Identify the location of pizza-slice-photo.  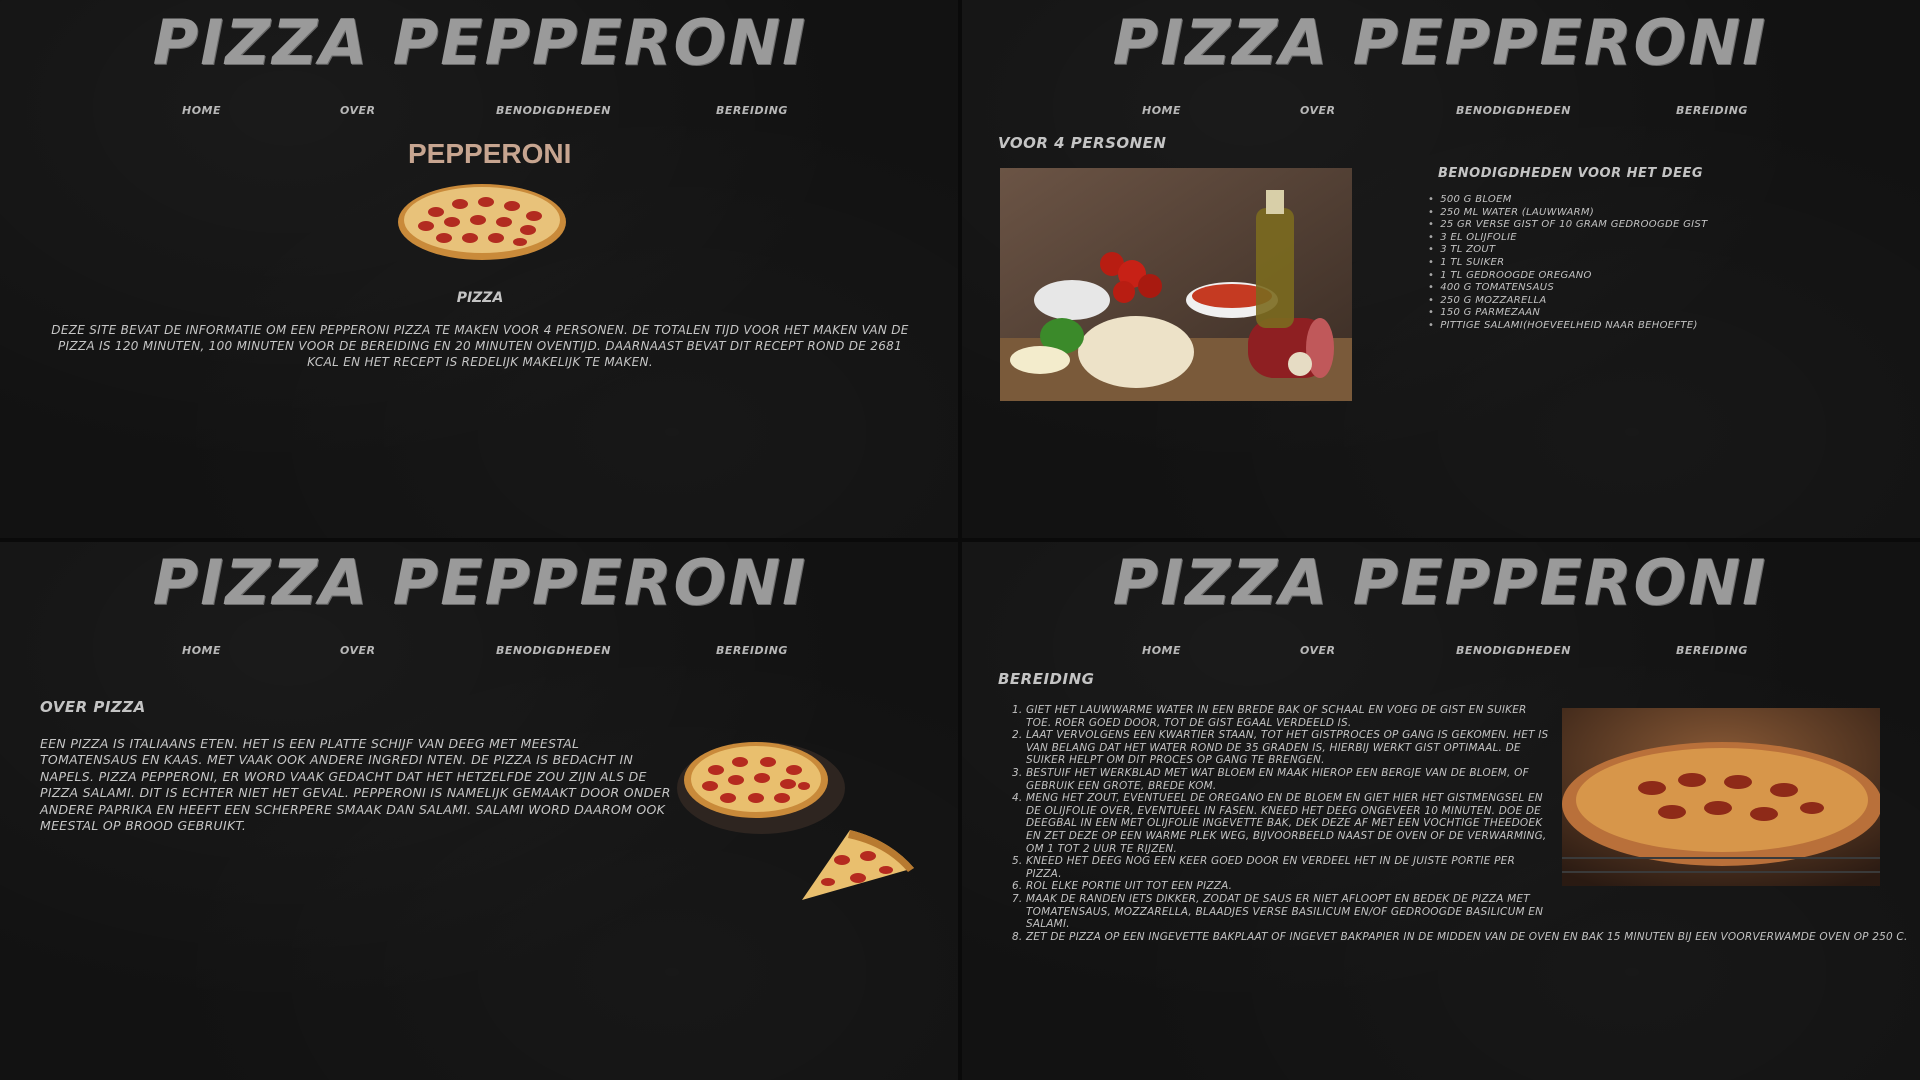
(858, 865).